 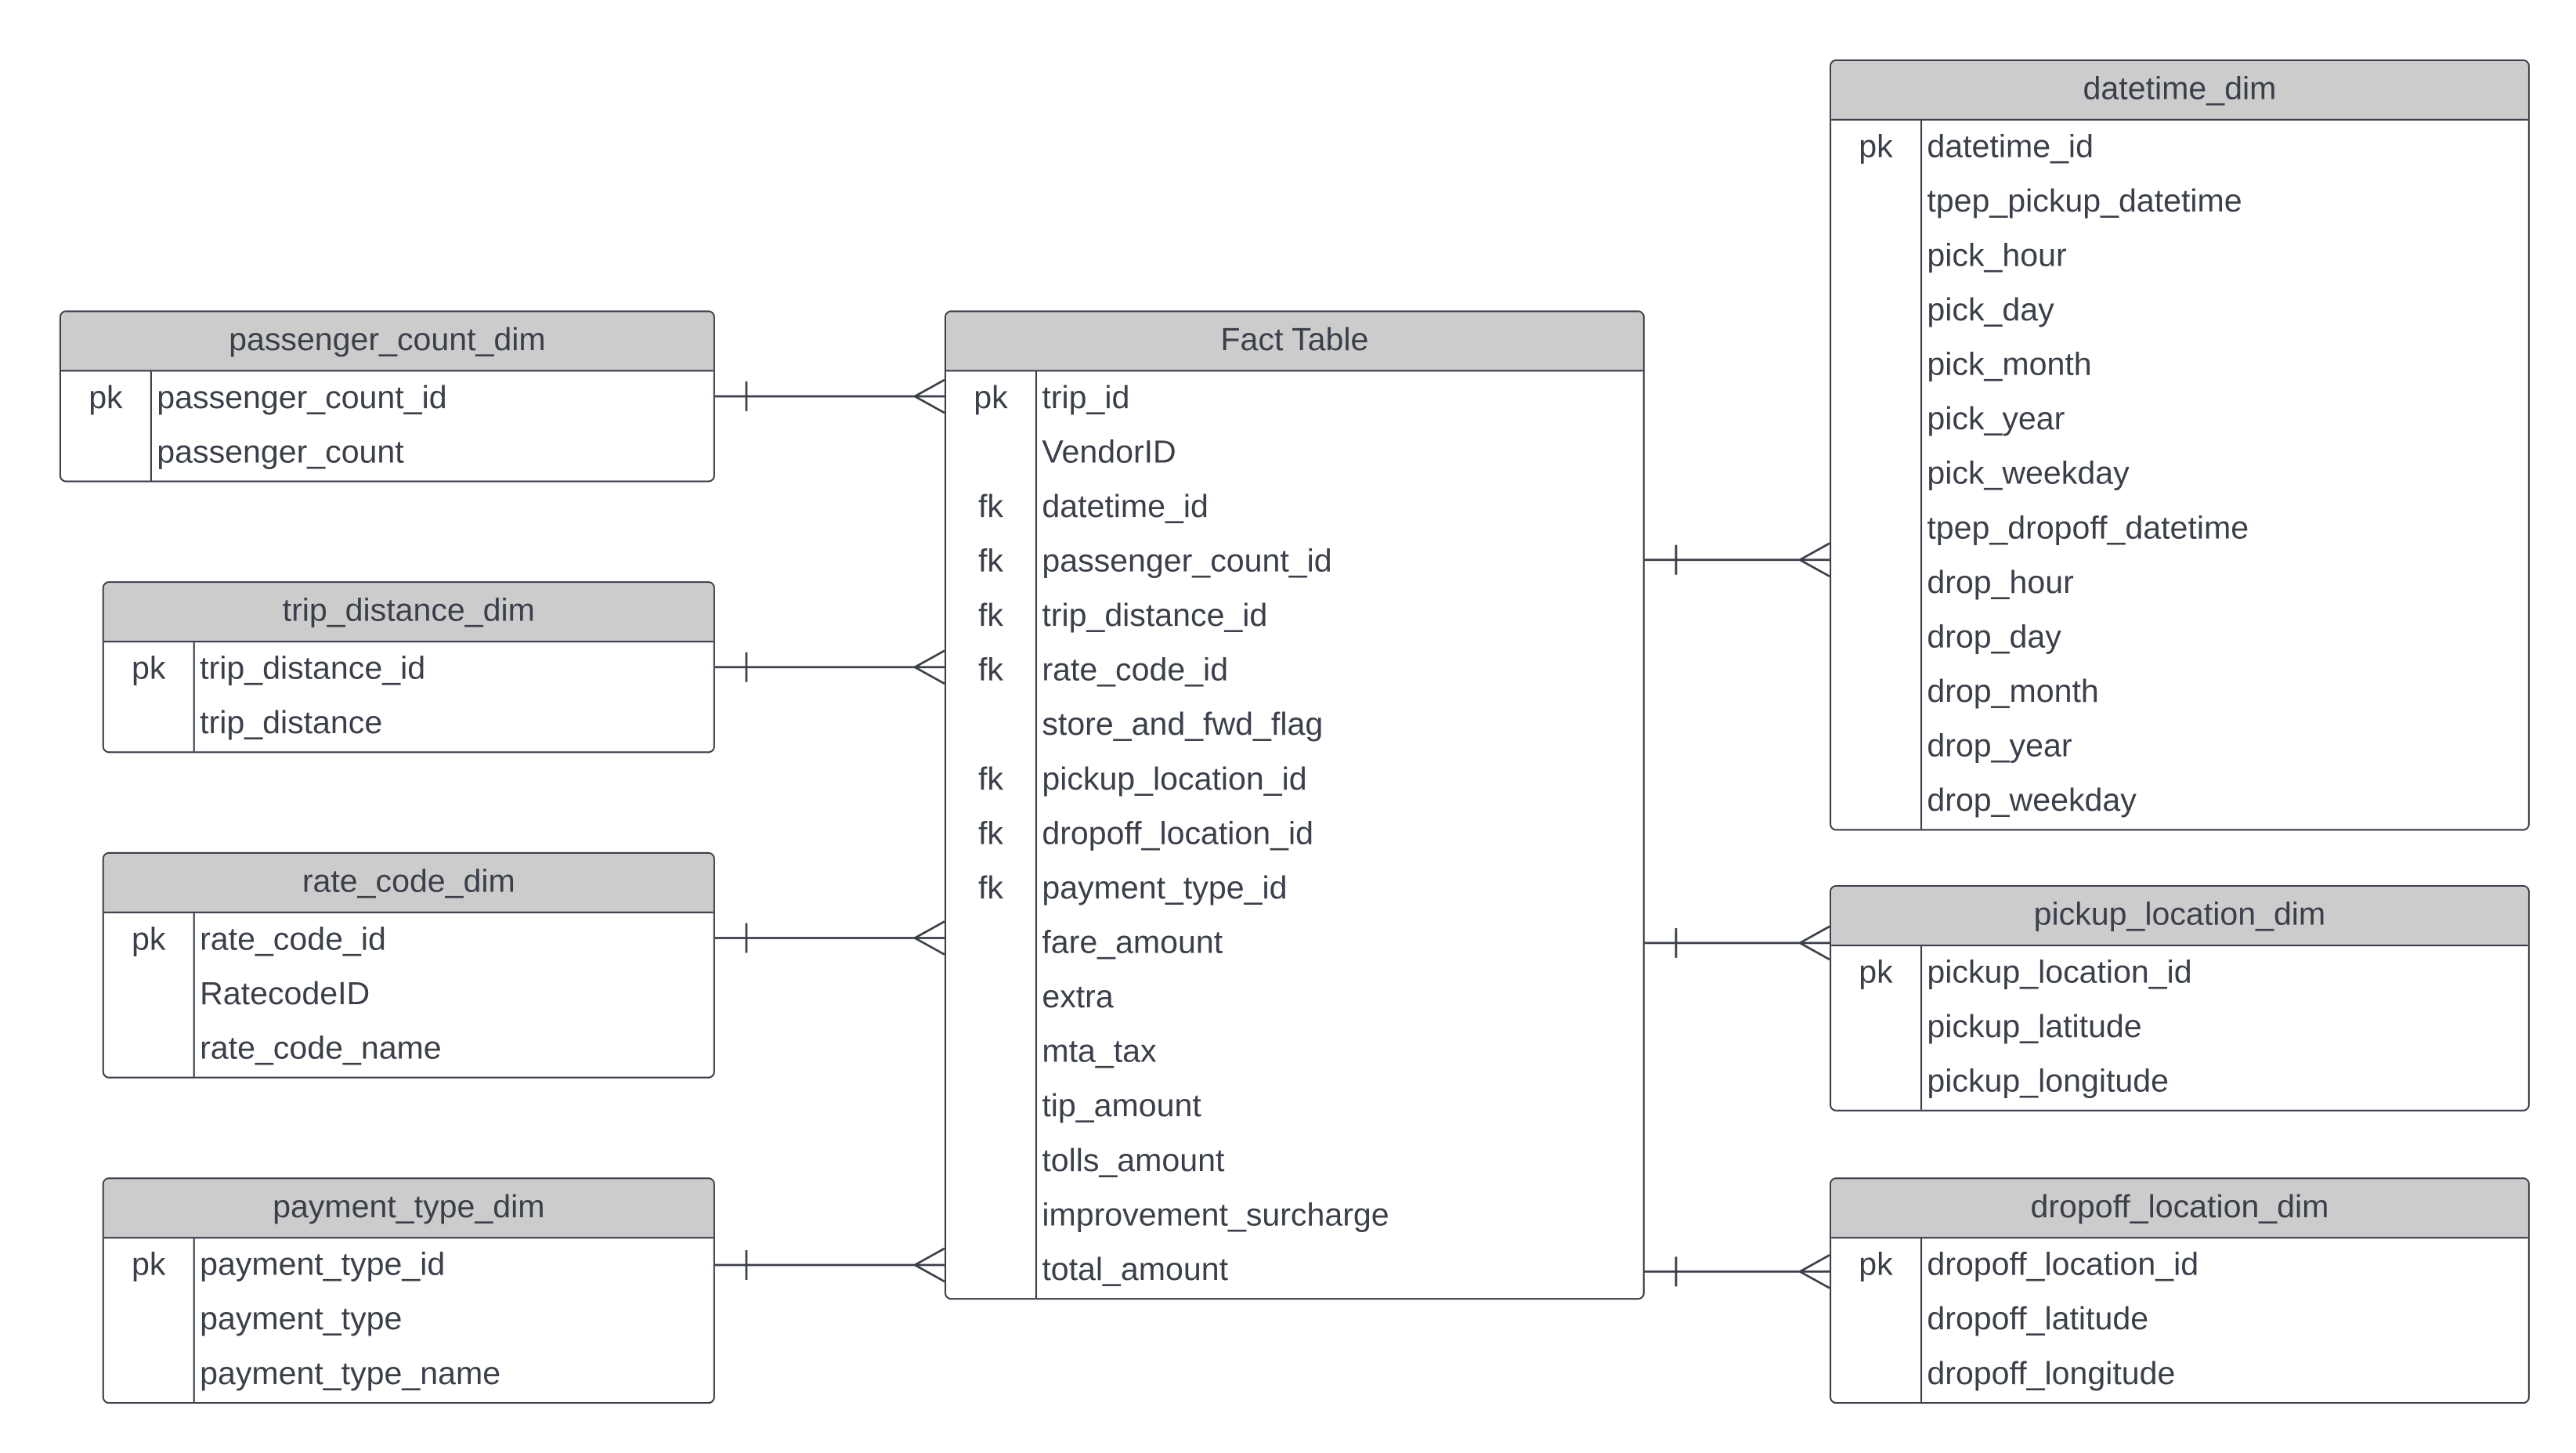 I want to click on field-name: improvement_surcharge, so click(x=1215, y=1215).